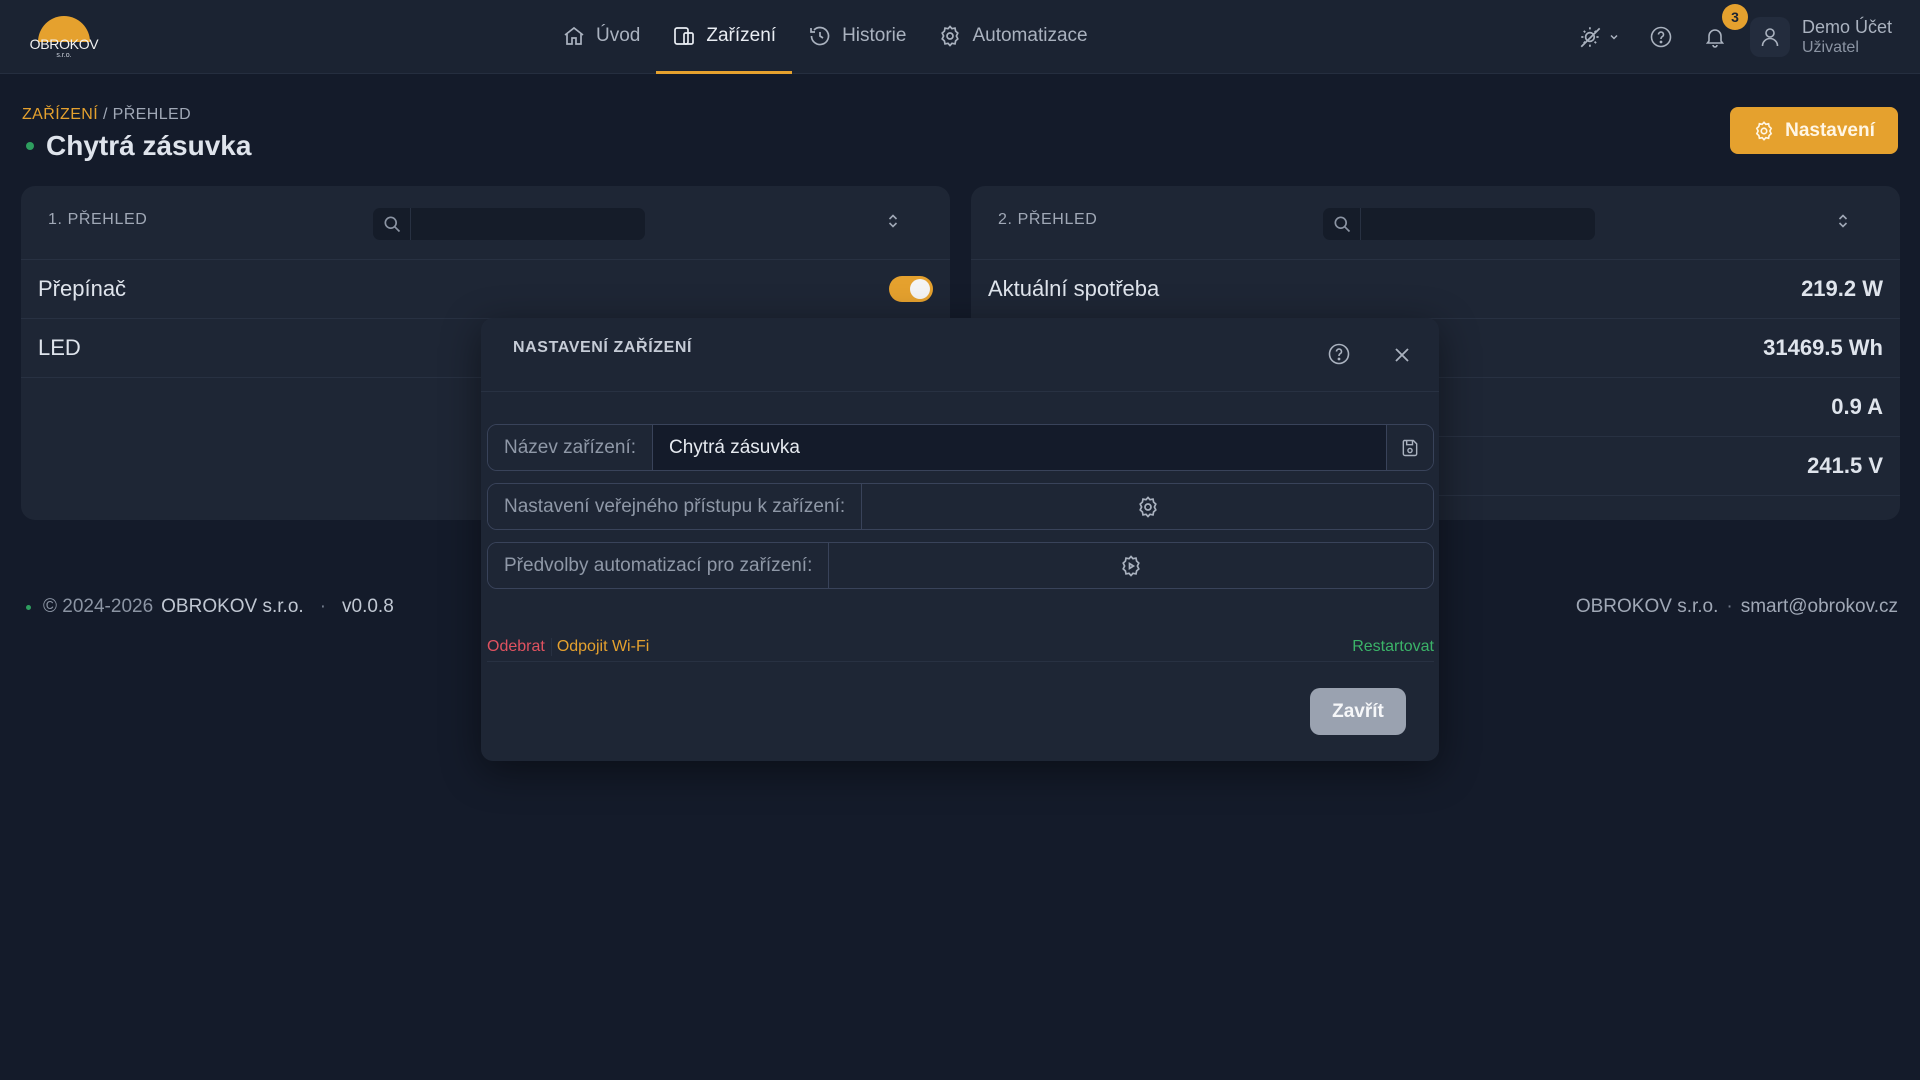 The height and width of the screenshot is (1080, 1920). I want to click on logo: OBROKOV s.r.o., so click(64, 37).